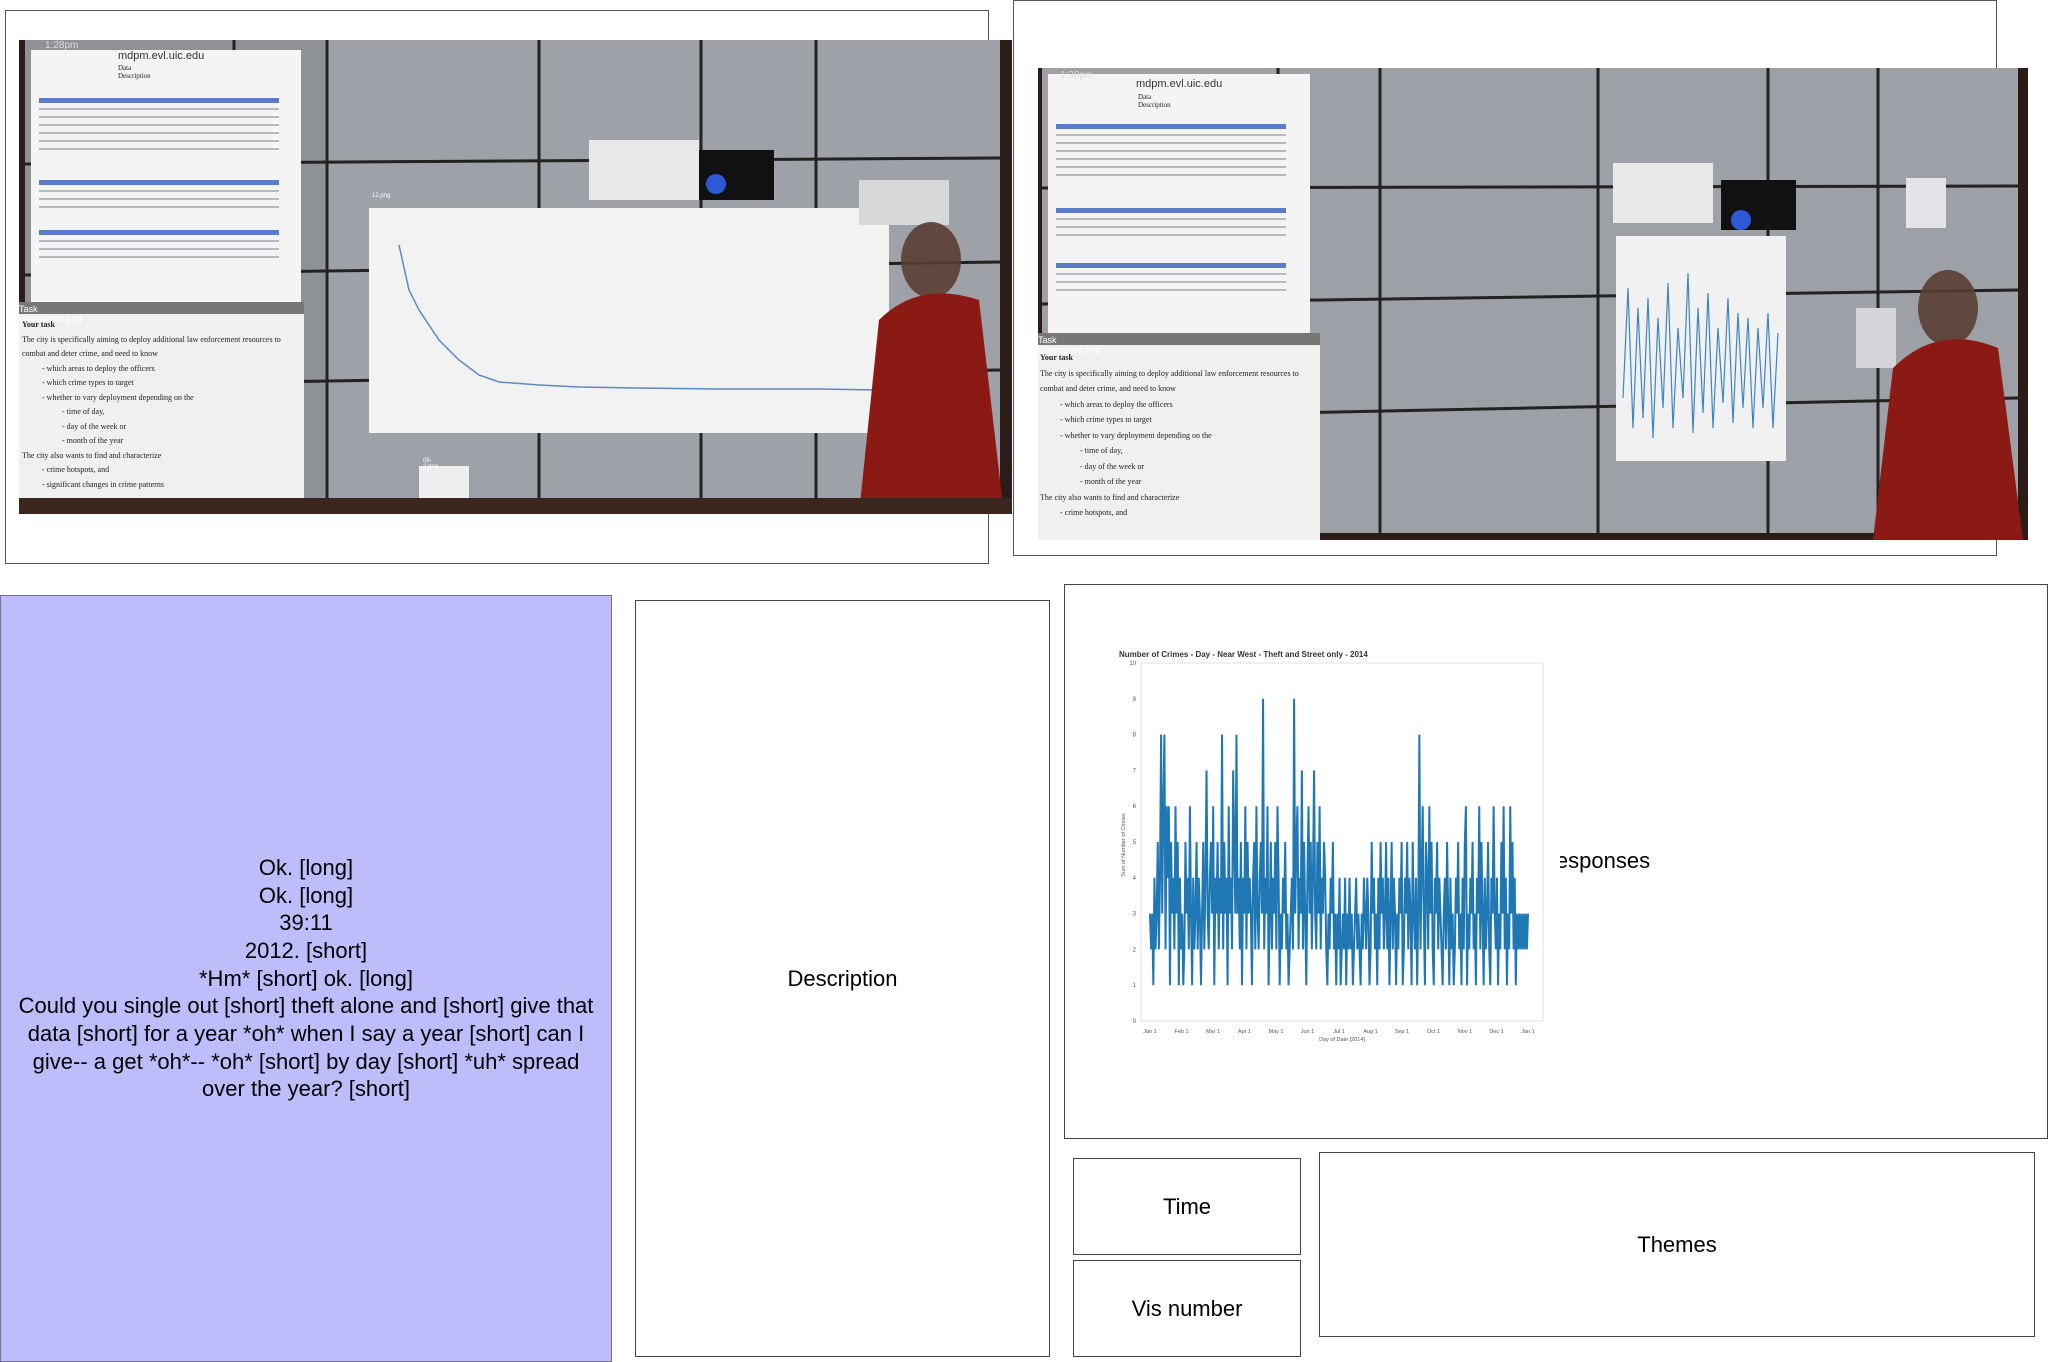  Describe the element at coordinates (431, 464) in the screenshot. I see `photo1-small-window-title: 05-2.png` at that location.